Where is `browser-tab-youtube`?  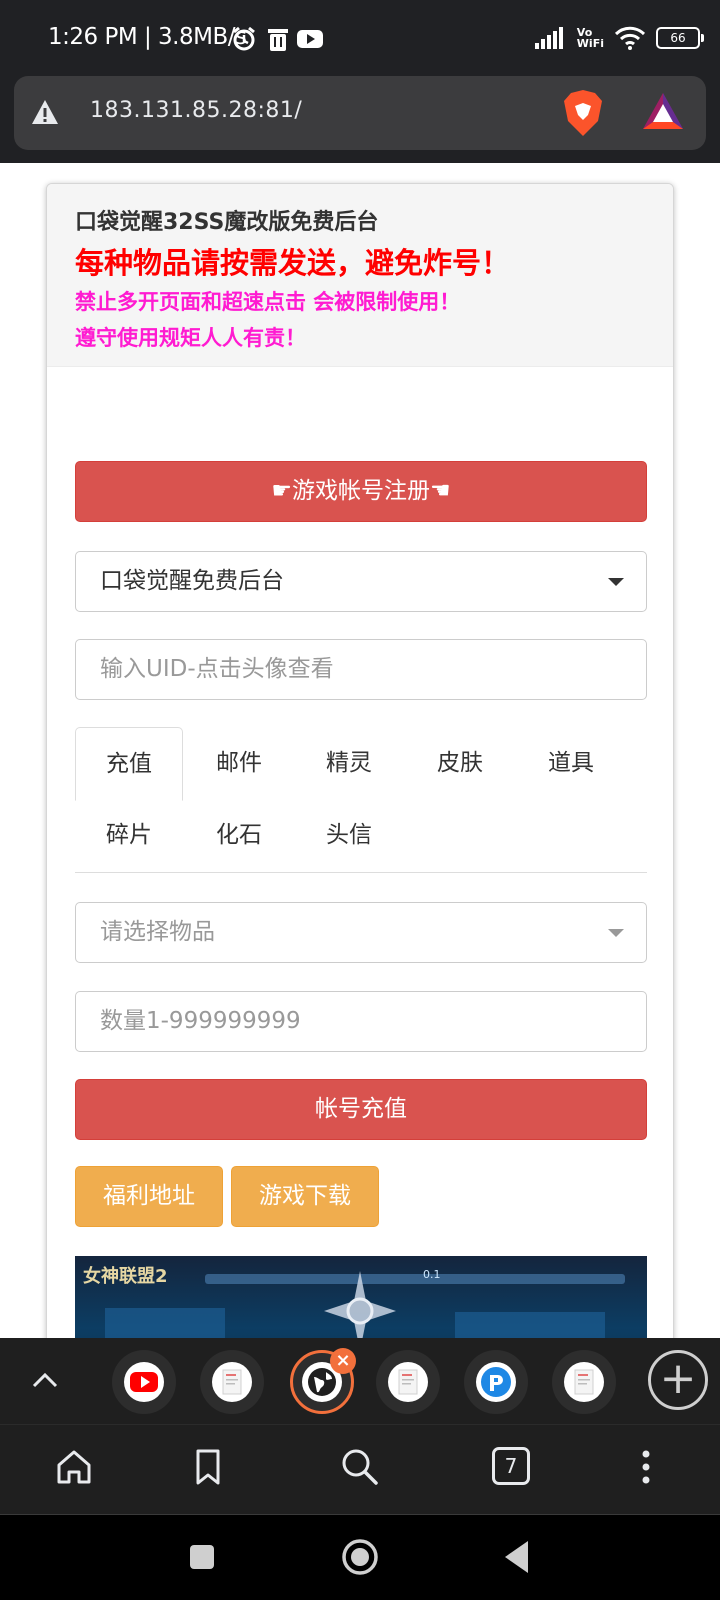 browser-tab-youtube is located at coordinates (144, 1382).